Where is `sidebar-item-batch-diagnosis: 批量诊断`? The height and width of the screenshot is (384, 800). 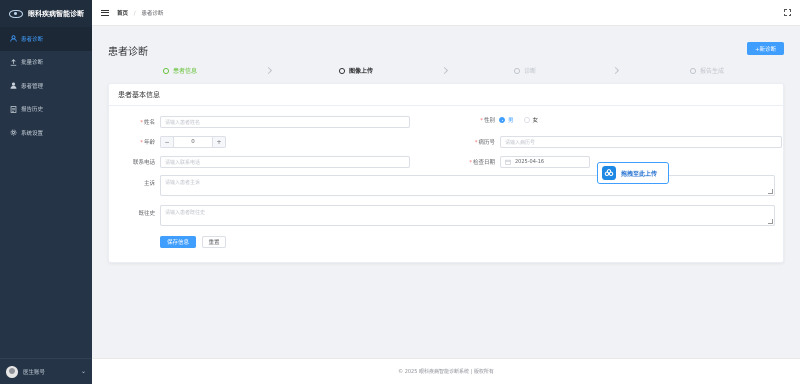 sidebar-item-batch-diagnosis: 批量诊断 is located at coordinates (46, 63).